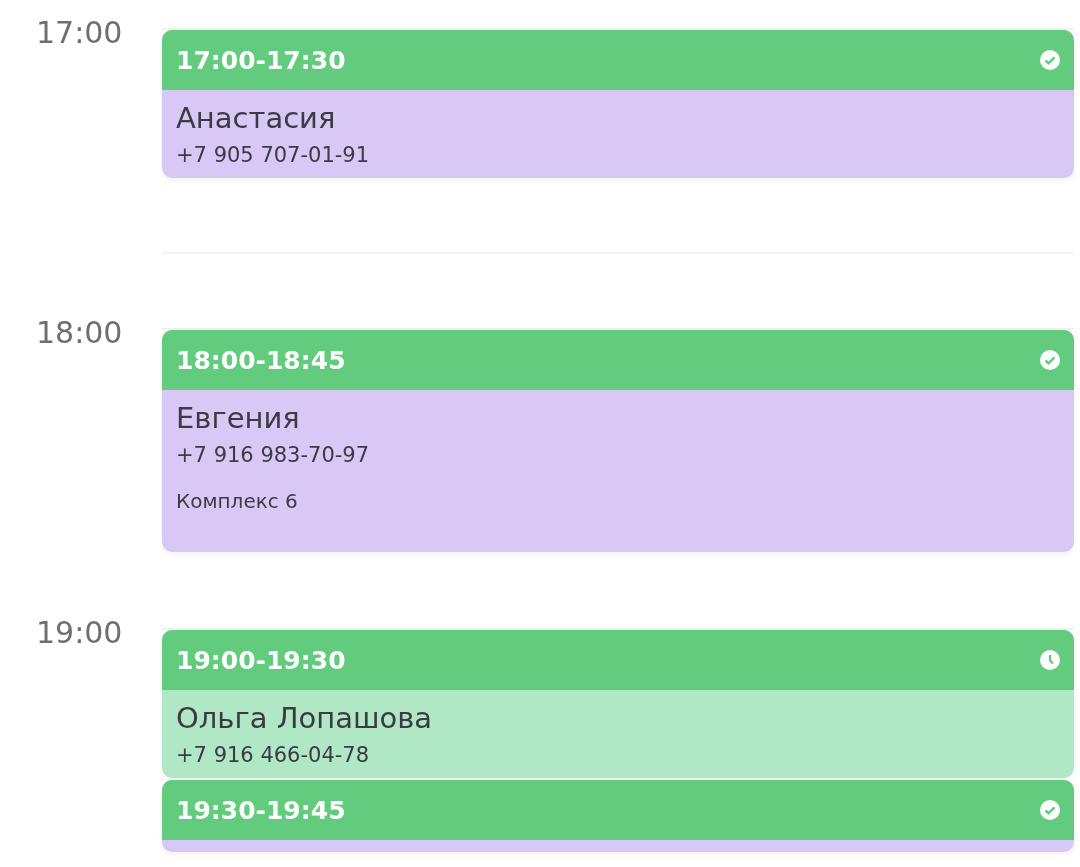  I want to click on appointment-time: 17:00-17:30, so click(261, 60).